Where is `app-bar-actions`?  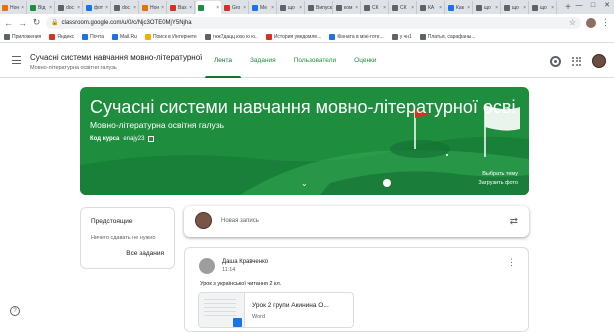 app-bar-actions is located at coordinates (578, 61).